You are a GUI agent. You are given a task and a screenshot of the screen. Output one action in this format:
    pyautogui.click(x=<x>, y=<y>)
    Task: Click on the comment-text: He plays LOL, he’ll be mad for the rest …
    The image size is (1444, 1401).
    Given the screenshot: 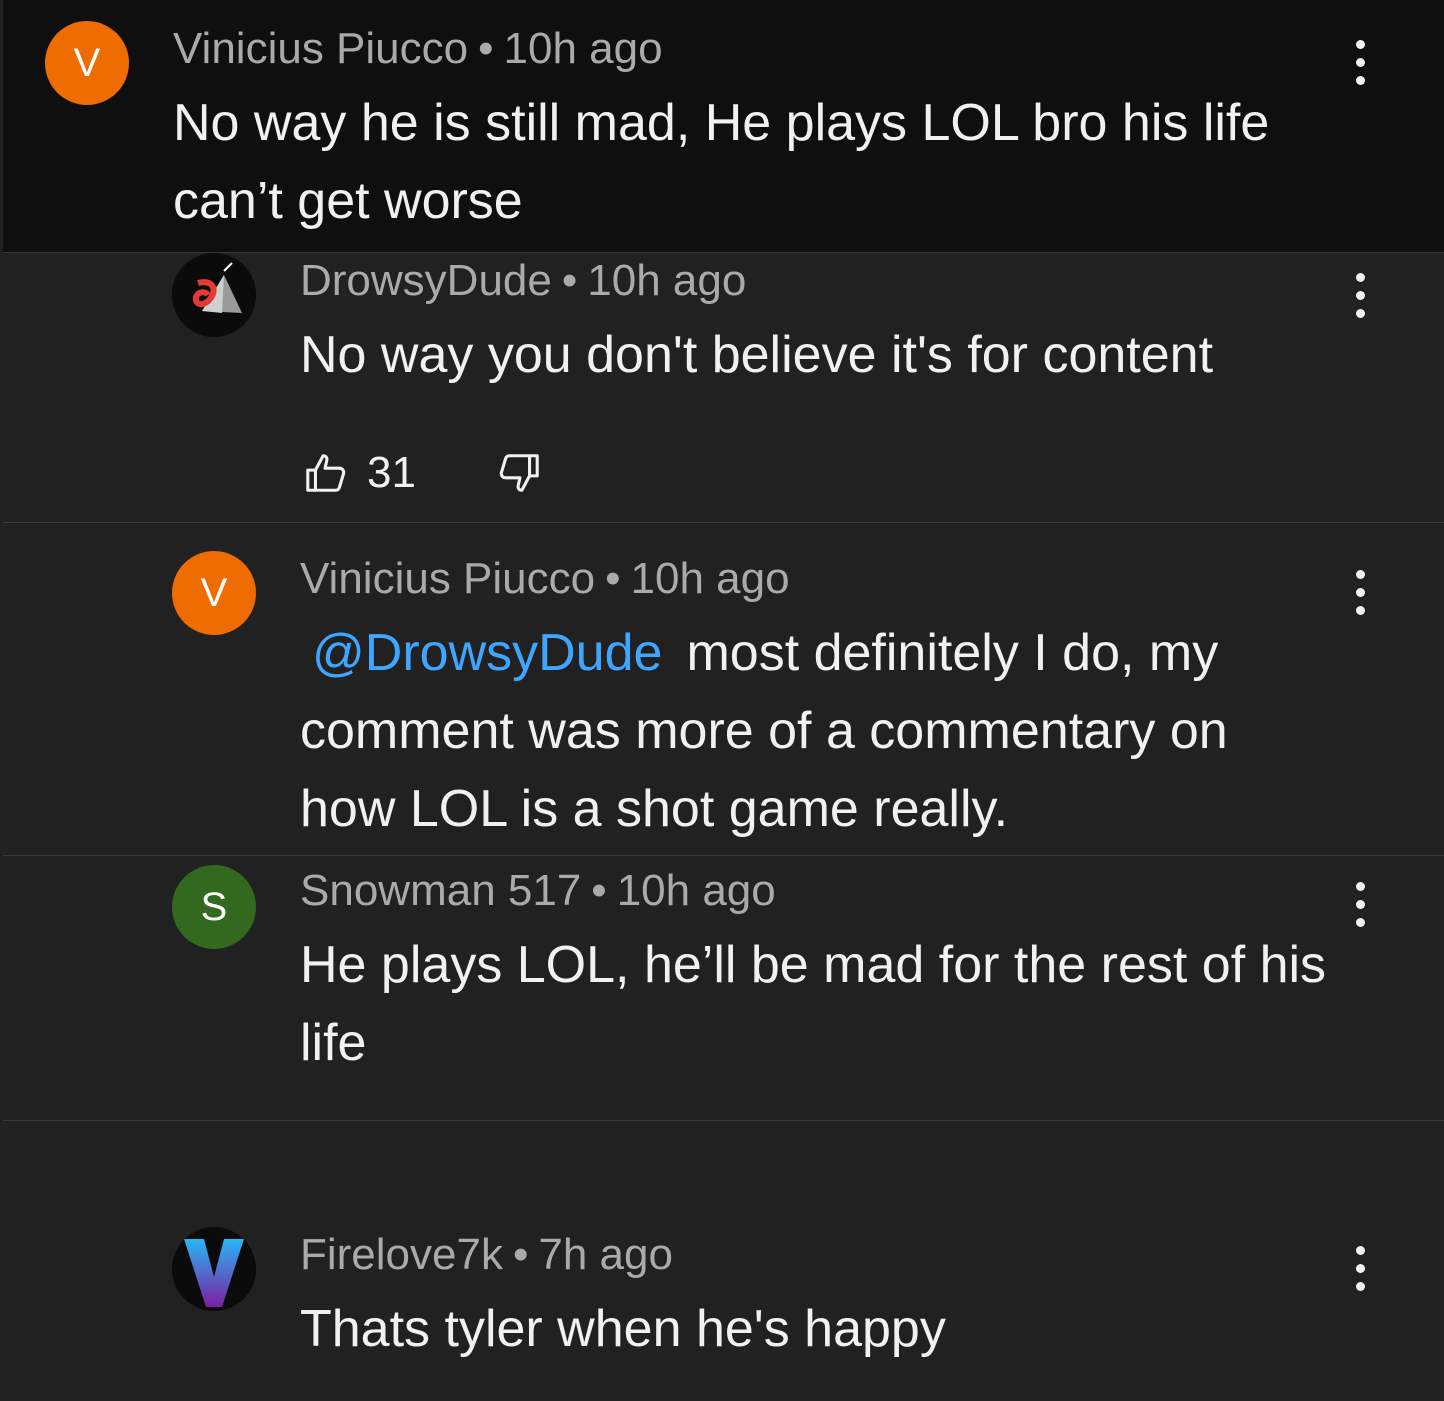 What is the action you would take?
    pyautogui.click(x=813, y=1004)
    